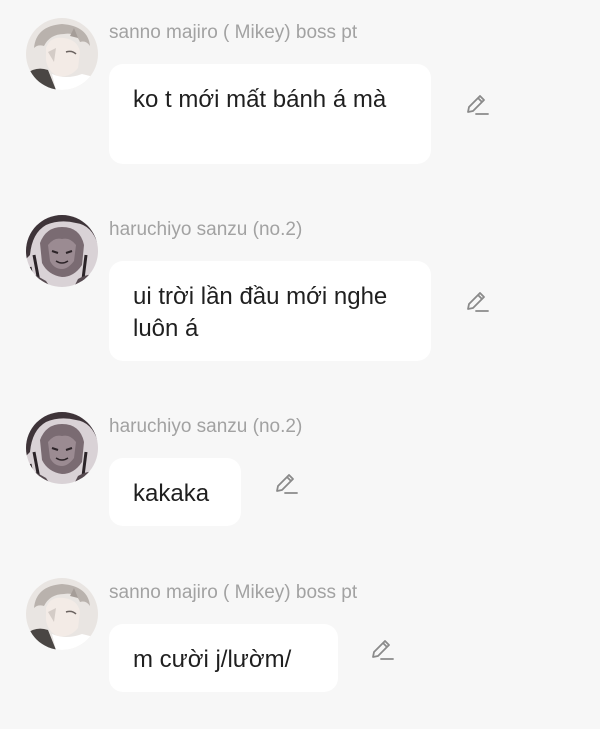 The height and width of the screenshot is (729, 600). I want to click on message-bubble: ui trời lần đầu mới nghe luôn á, so click(270, 311).